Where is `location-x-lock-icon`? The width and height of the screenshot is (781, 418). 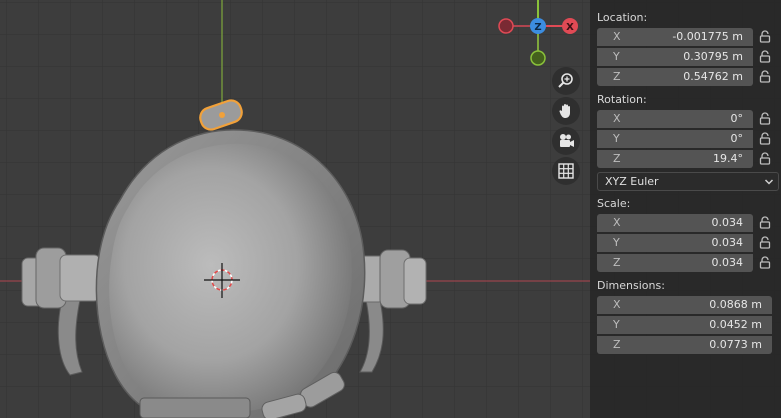
location-x-lock-icon is located at coordinates (765, 37).